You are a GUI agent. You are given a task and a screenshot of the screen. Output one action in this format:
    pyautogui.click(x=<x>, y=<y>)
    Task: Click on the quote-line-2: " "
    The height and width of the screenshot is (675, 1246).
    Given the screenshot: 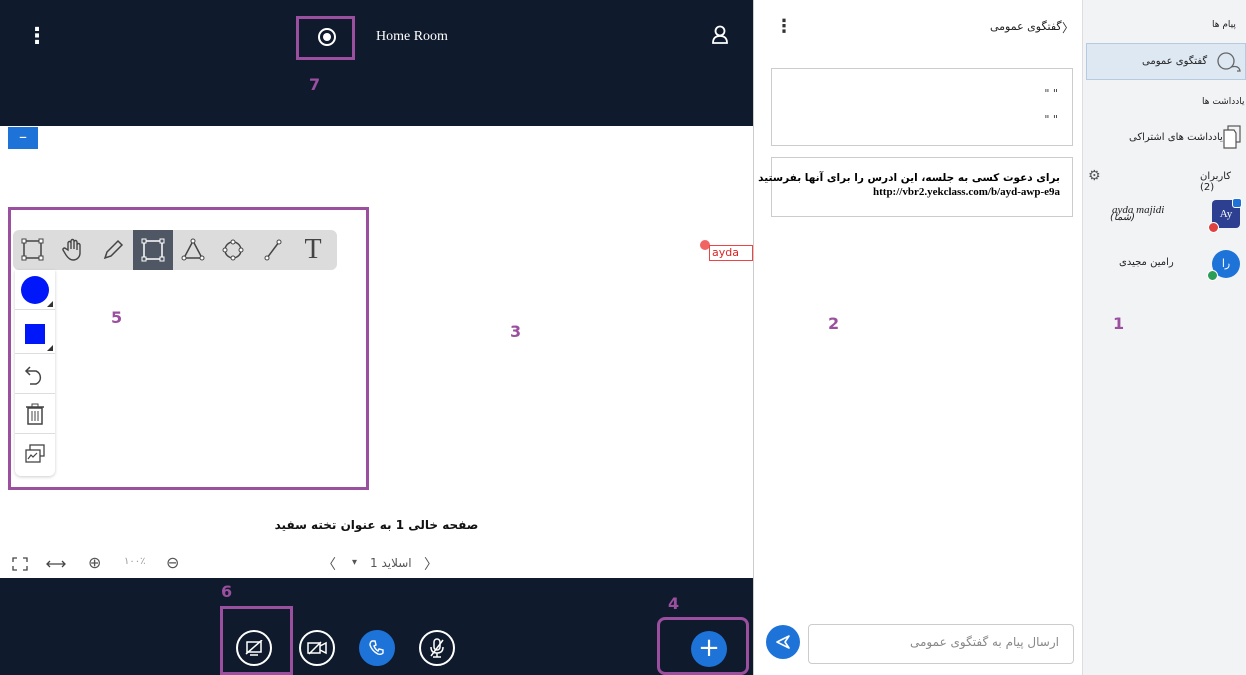 What is the action you would take?
    pyautogui.click(x=1051, y=119)
    